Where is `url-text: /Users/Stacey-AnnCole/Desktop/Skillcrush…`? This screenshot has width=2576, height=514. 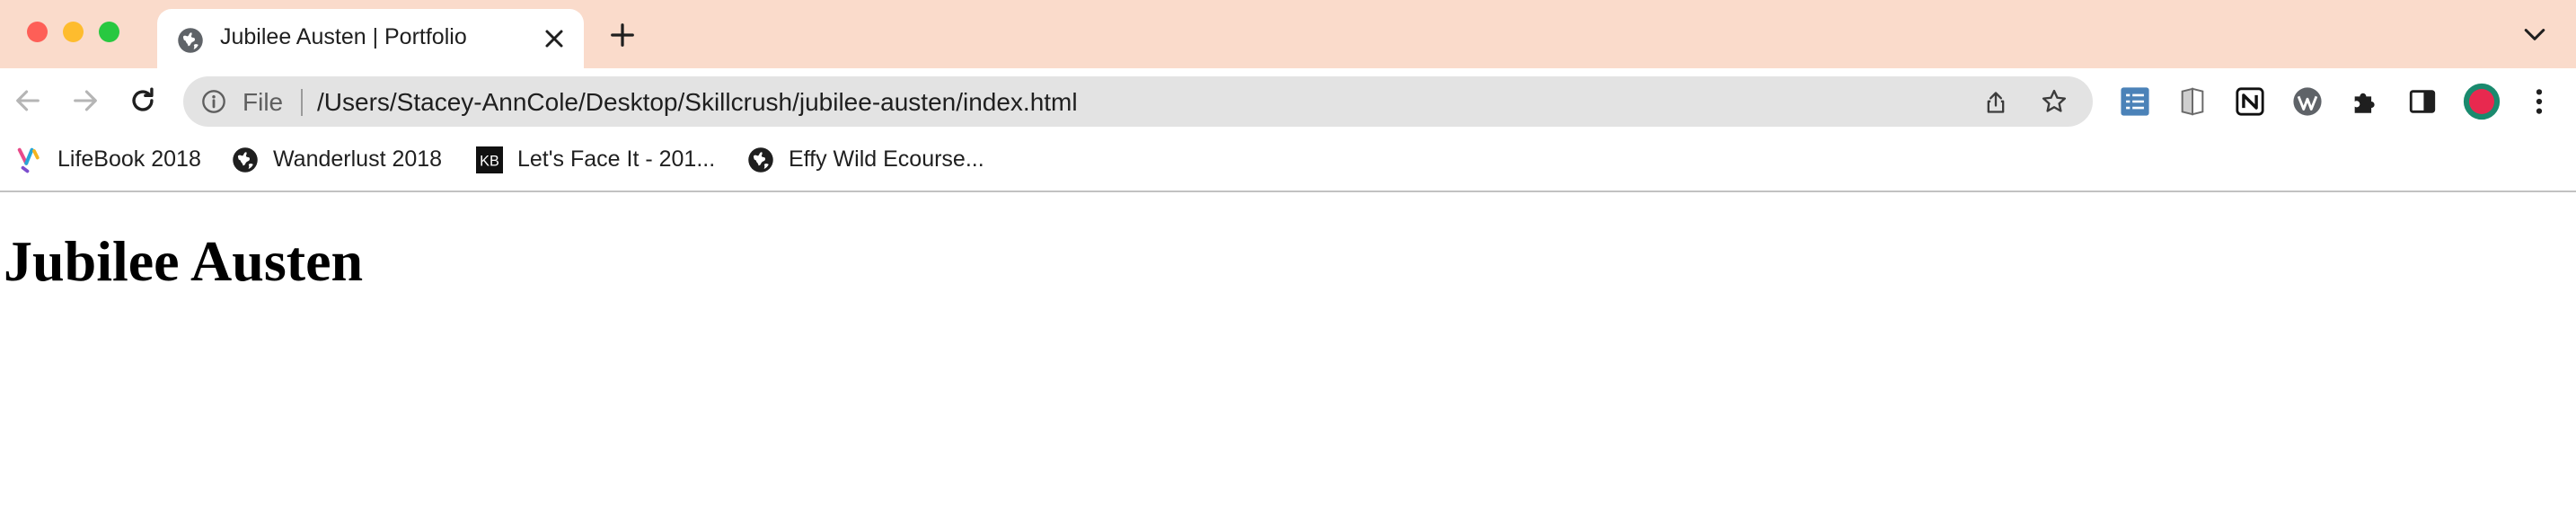 url-text: /Users/Stacey-AnnCole/Desktop/Skillcrush… is located at coordinates (697, 103).